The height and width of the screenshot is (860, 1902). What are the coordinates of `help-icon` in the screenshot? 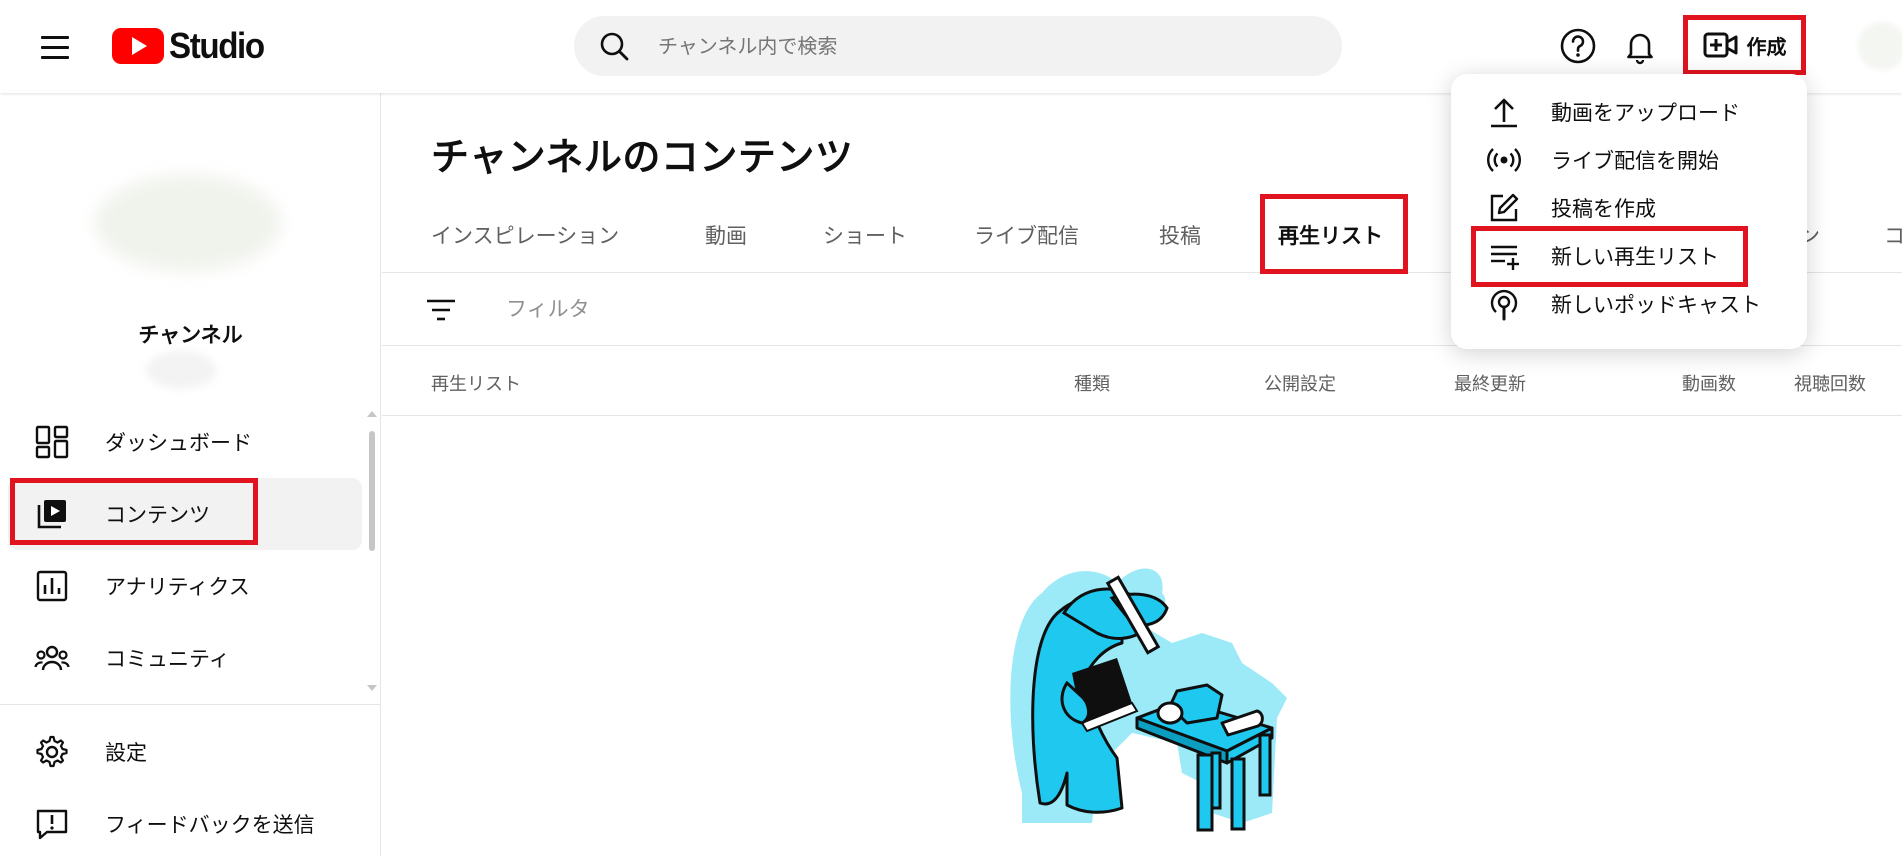 It's located at (1578, 46).